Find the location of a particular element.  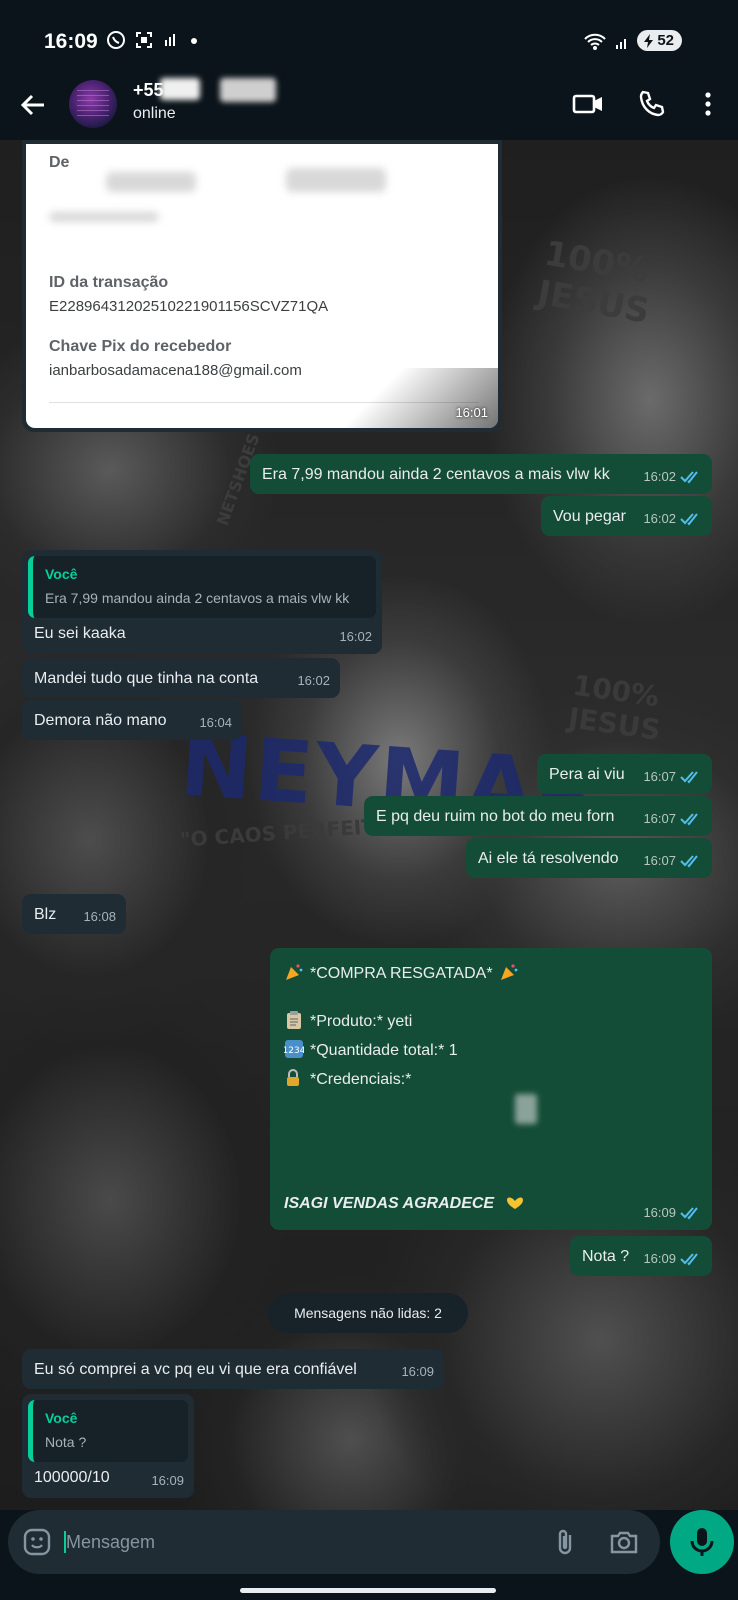

phone-icon is located at coordinates (652, 104).